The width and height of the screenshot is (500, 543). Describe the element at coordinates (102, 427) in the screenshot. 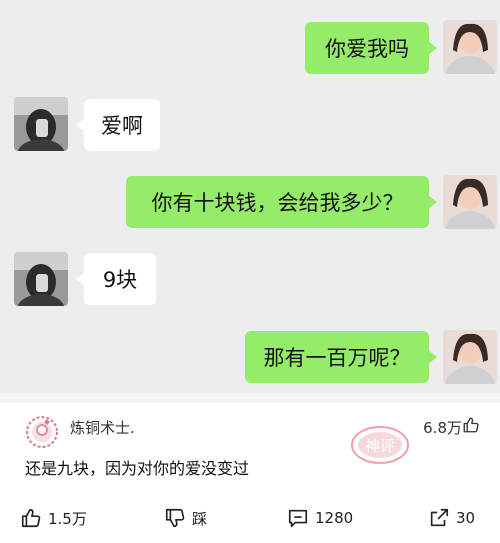

I see `commenter-username: 炼铜术士.` at that location.